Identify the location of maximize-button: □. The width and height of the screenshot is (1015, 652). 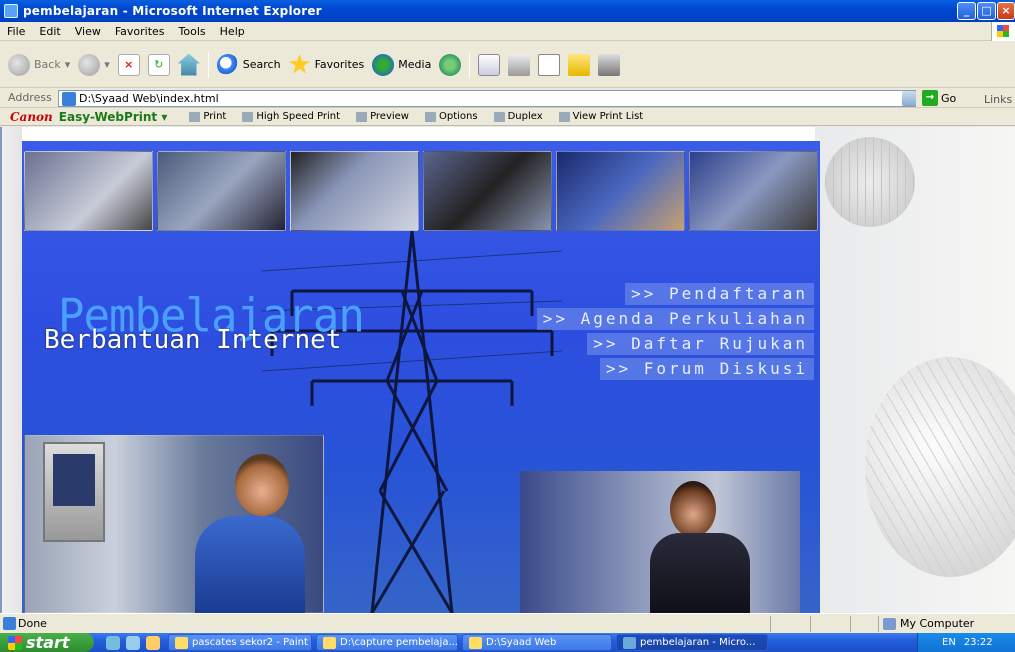
(986, 11).